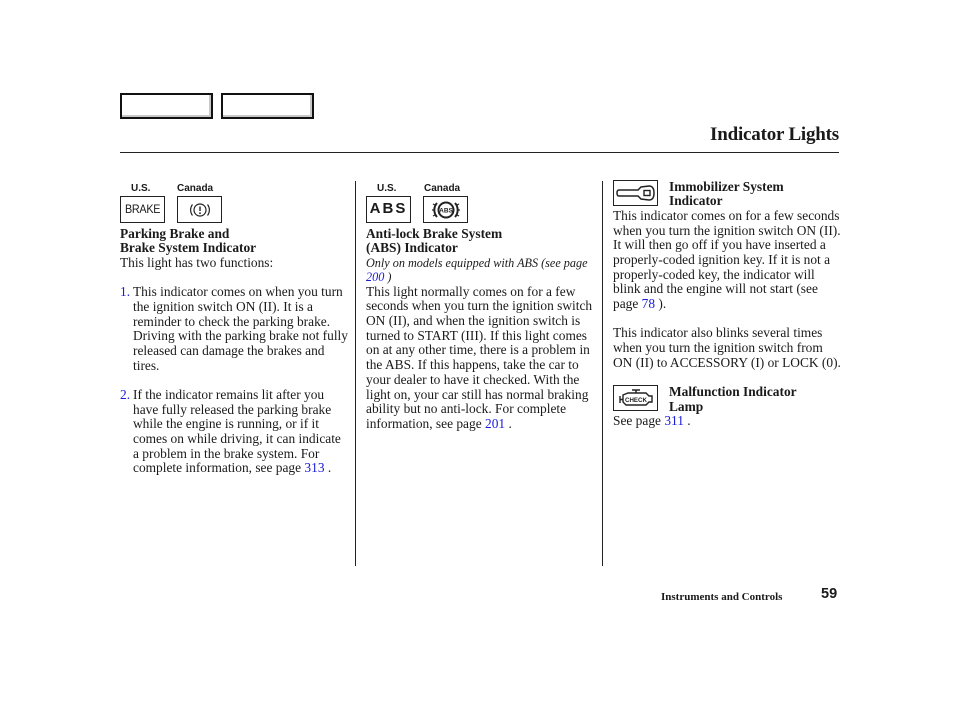  I want to click on page-link-200: 200, so click(375, 277).